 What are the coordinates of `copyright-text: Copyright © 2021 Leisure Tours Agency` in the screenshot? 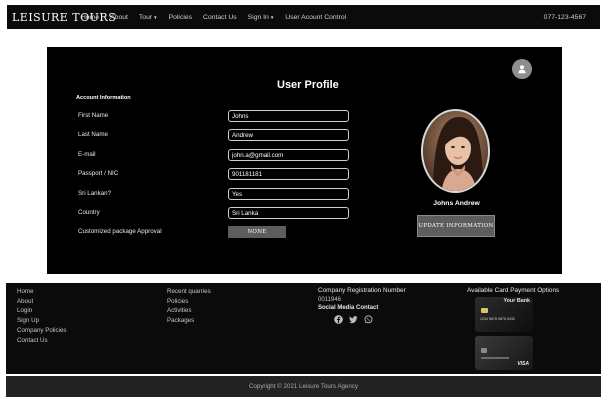 It's located at (303, 386).